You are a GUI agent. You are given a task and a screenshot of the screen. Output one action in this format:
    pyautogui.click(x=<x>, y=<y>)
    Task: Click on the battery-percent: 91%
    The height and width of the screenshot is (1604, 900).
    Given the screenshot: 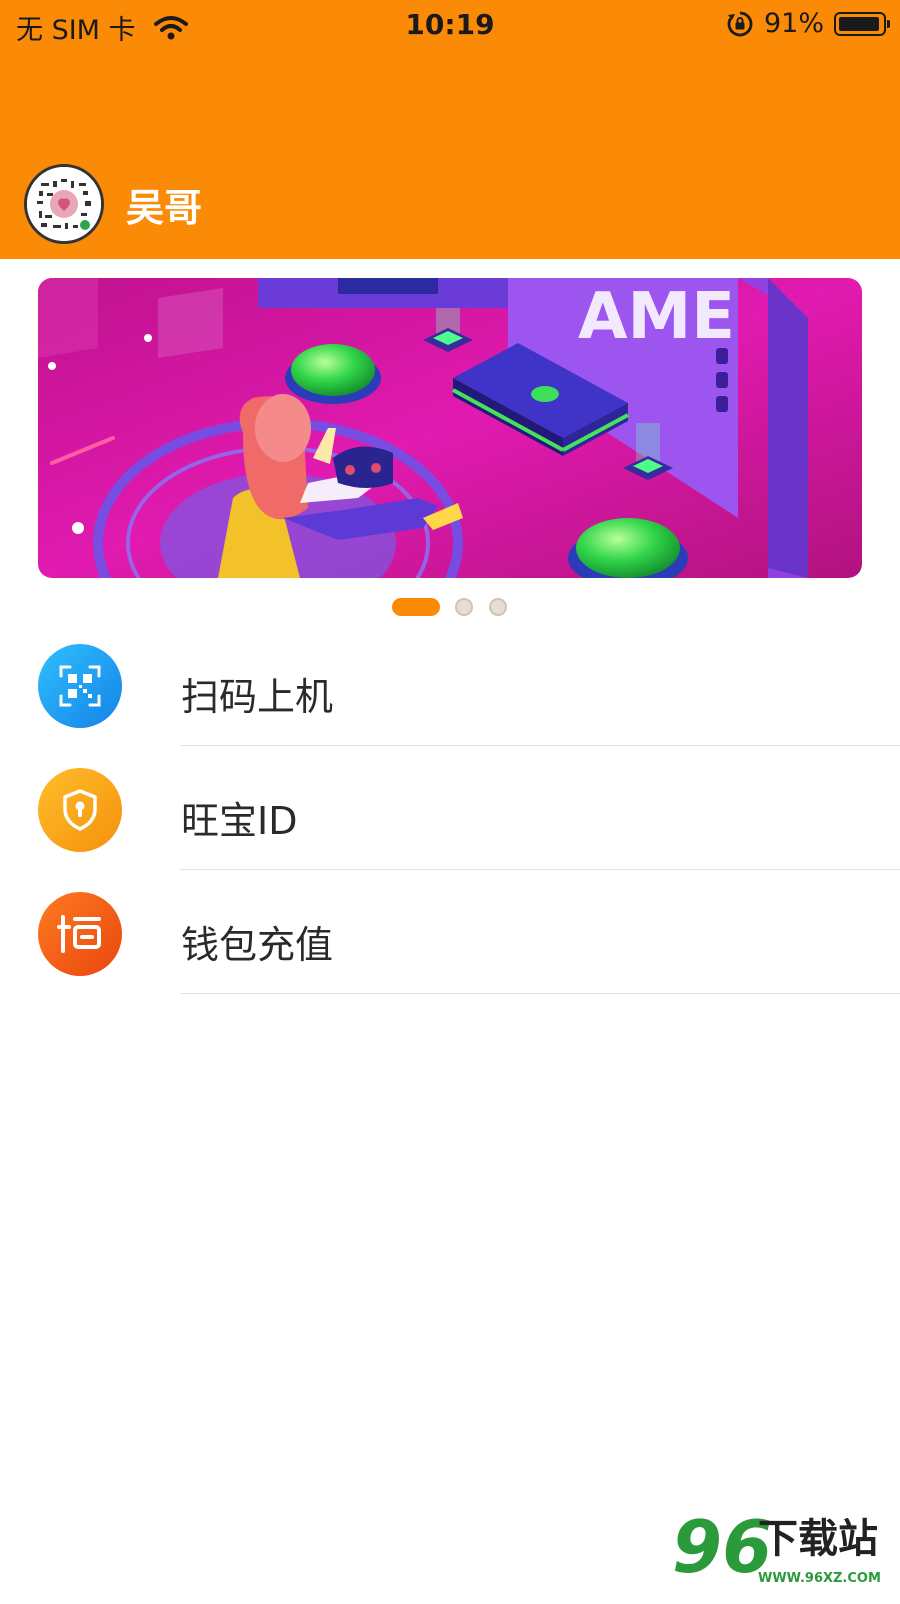 What is the action you would take?
    pyautogui.click(x=793, y=23)
    